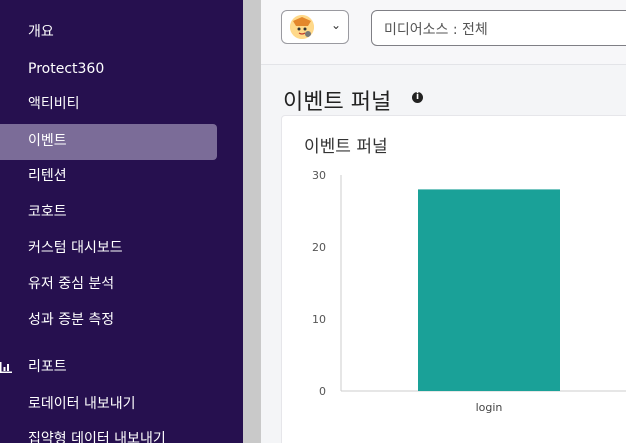 The width and height of the screenshot is (626, 443). Describe the element at coordinates (82, 404) in the screenshot. I see `sidebar-item-raw-data-export: 로데이터 내보내기` at that location.